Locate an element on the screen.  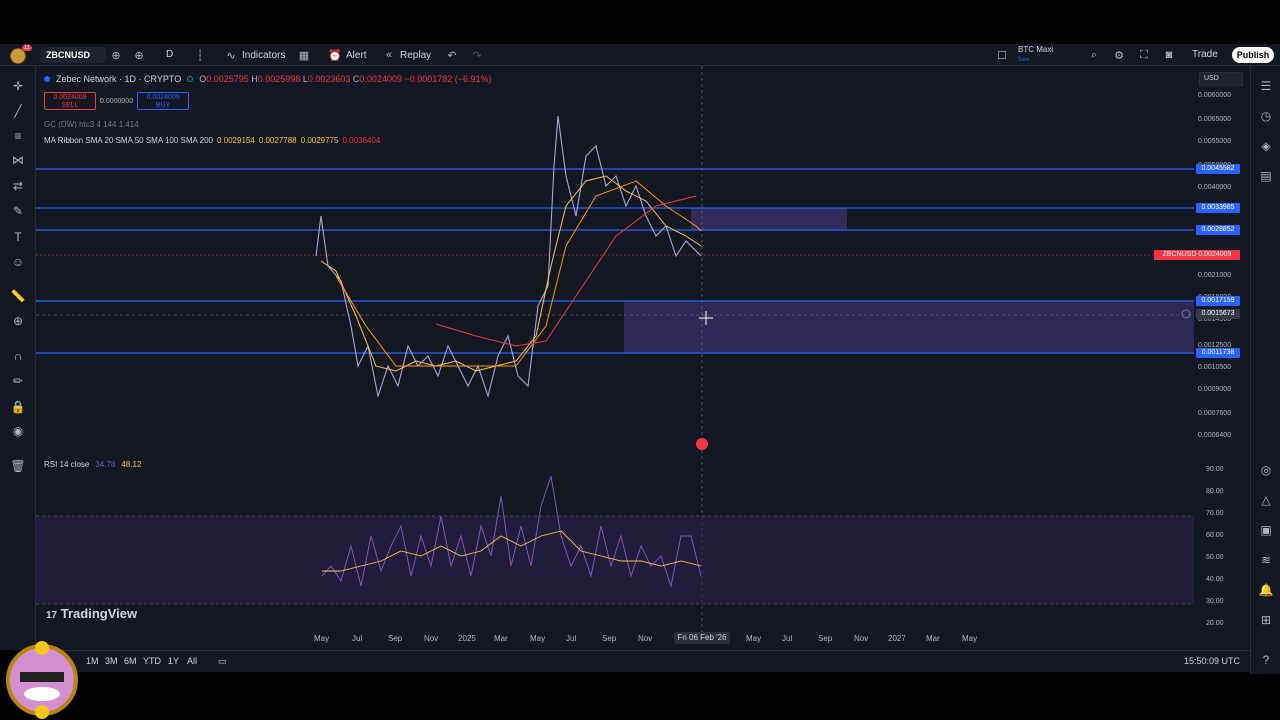
layout-icon: ☐ is located at coordinates (1002, 55).